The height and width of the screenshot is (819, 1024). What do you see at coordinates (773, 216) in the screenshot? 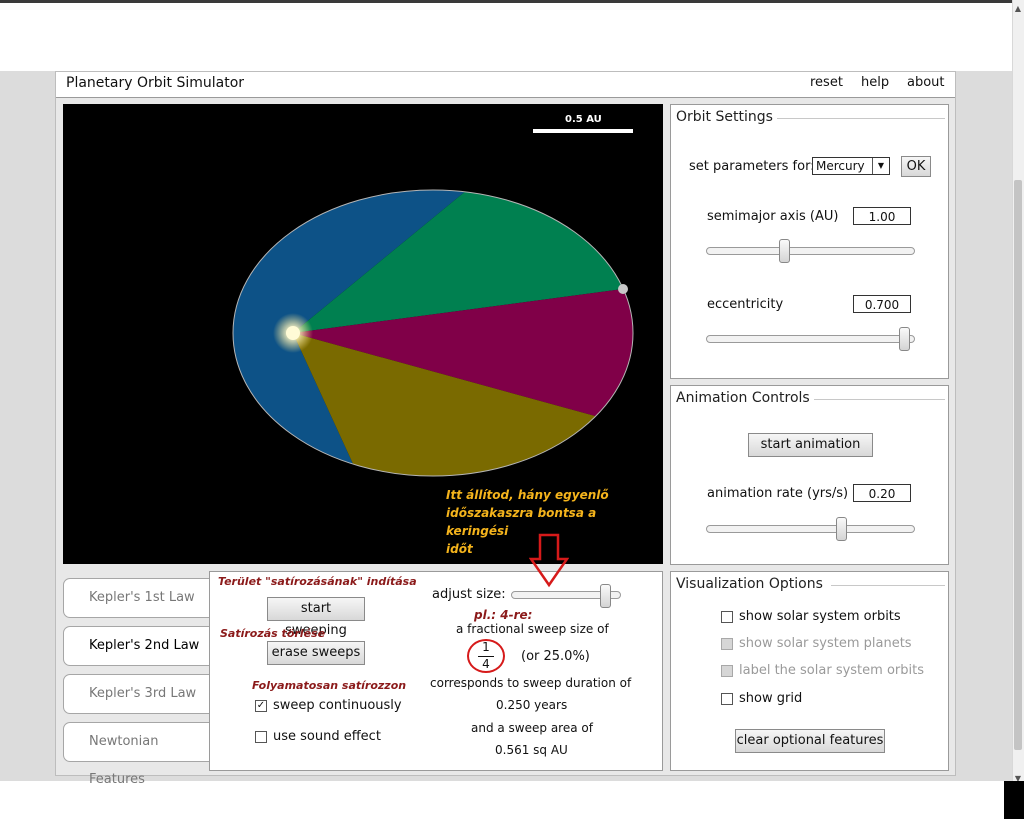
I see `semimajor-axis-label: semimajor axis (AU)` at bounding box center [773, 216].